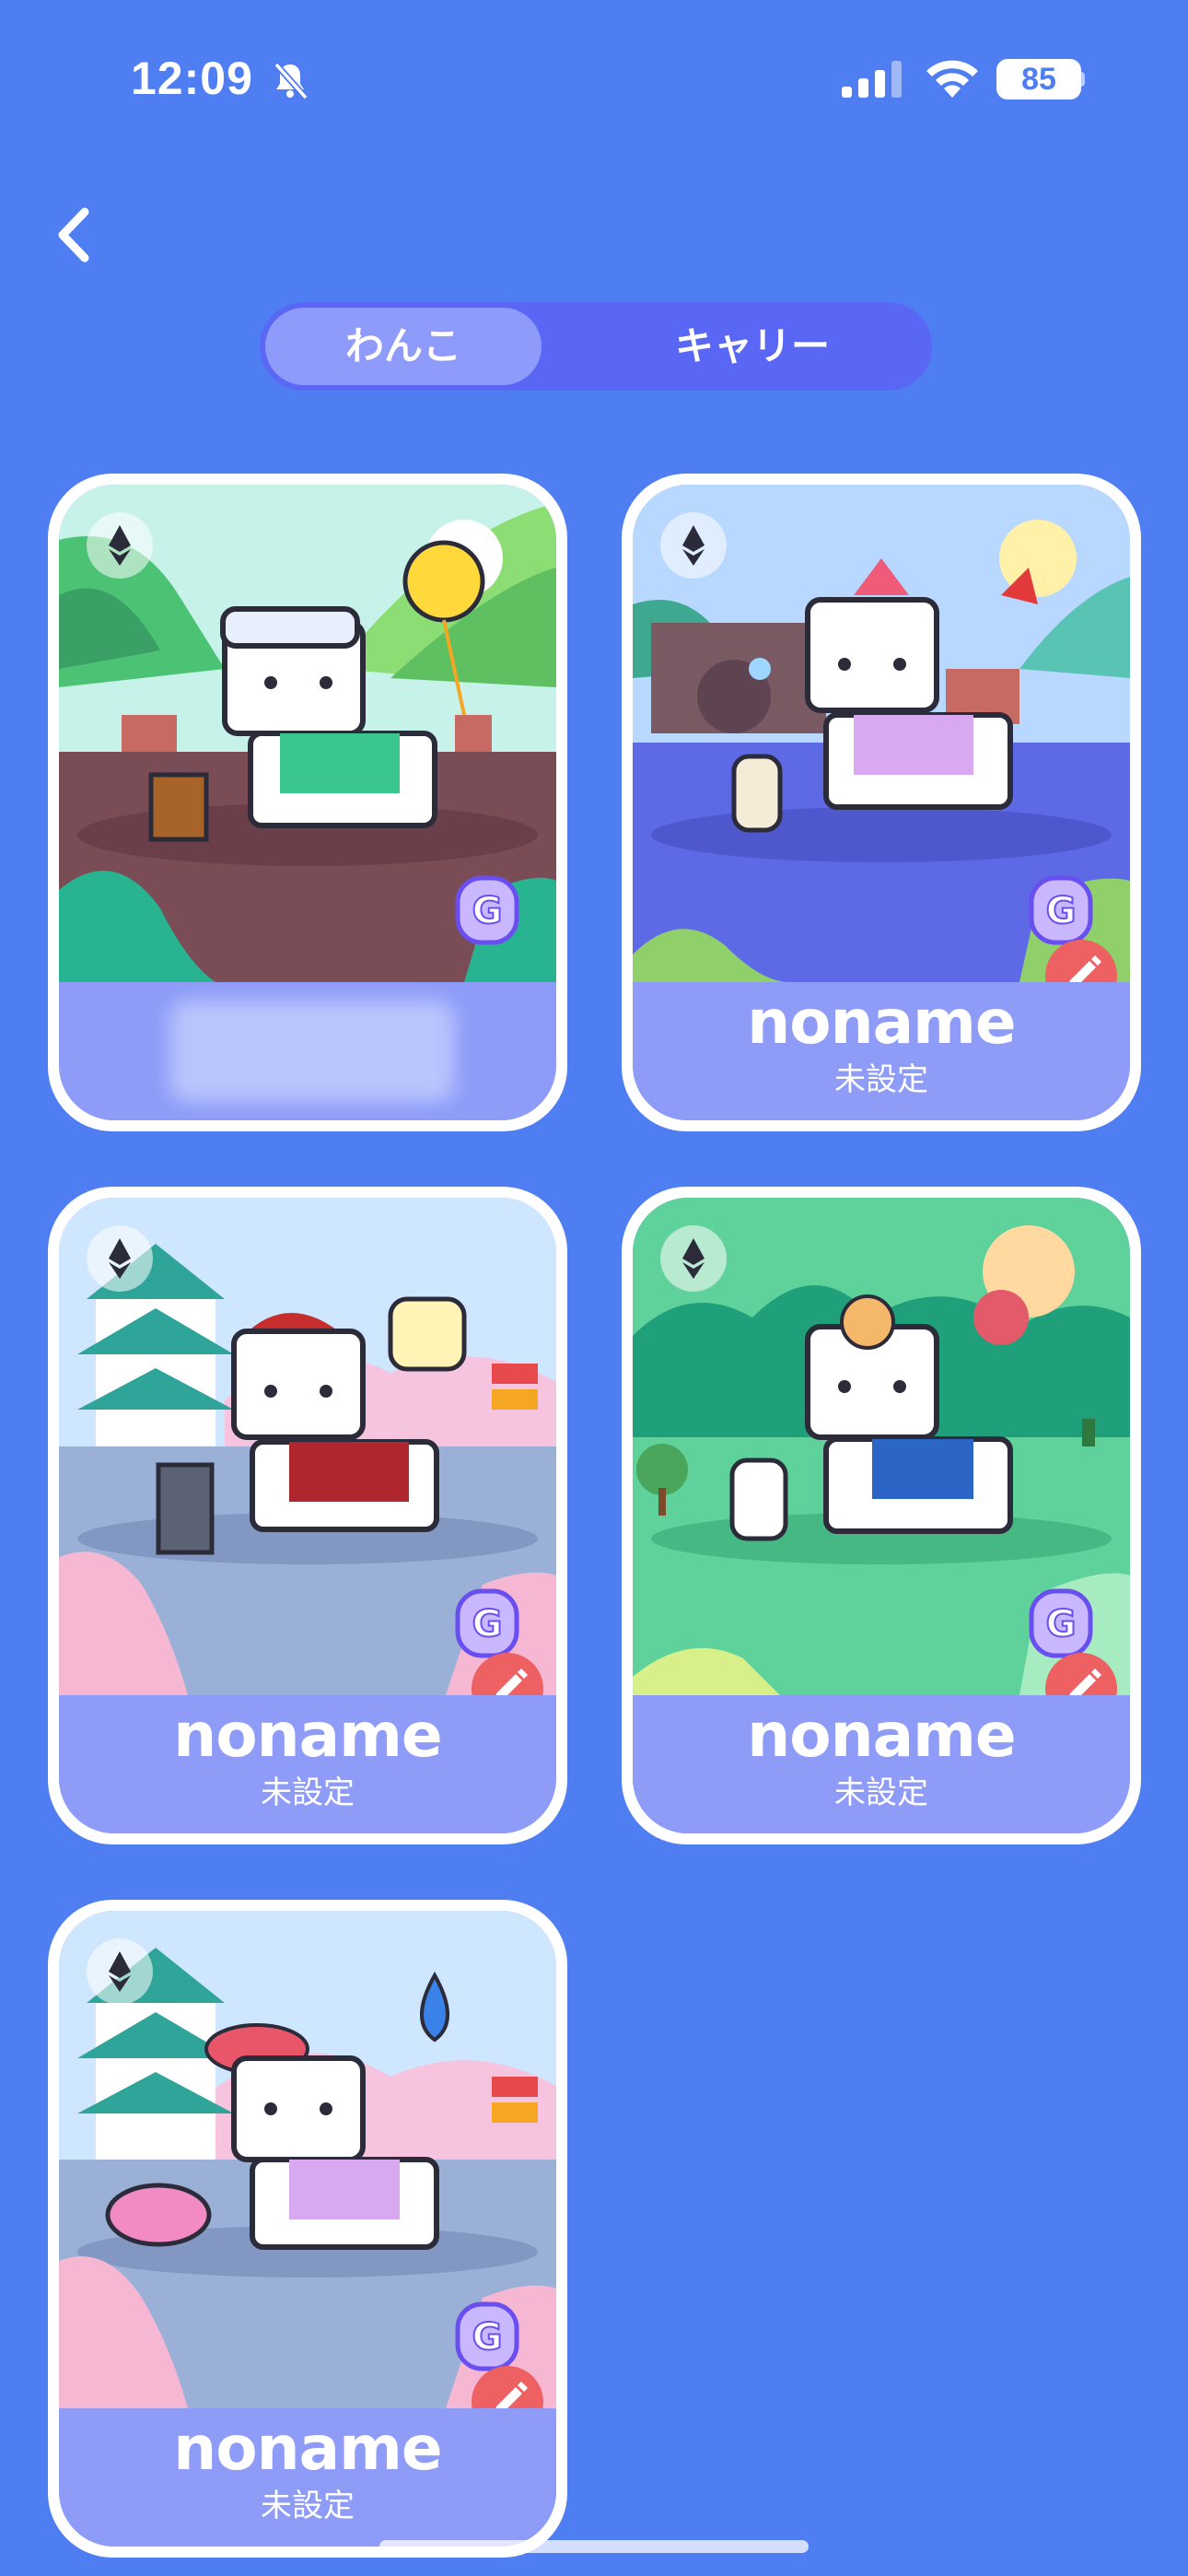 This screenshot has width=1188, height=2576. Describe the element at coordinates (1082, 79) in the screenshot. I see `battery-cap` at that location.